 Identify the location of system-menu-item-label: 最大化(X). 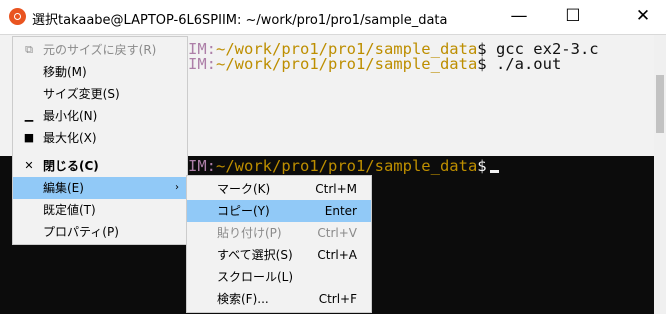
(70, 138).